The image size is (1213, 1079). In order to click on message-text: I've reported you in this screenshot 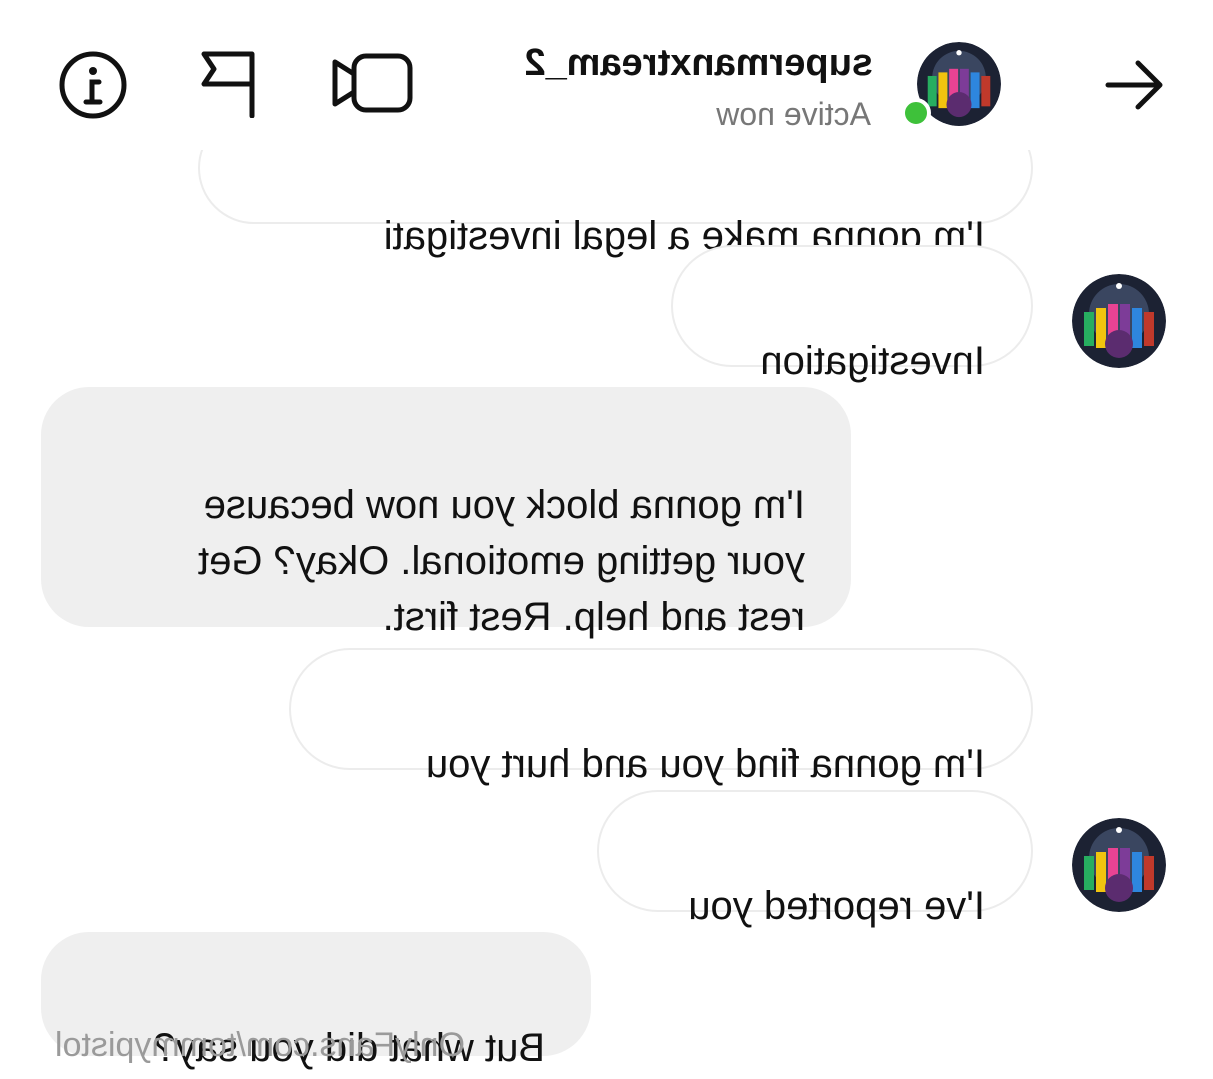, I will do `click(836, 906)`.